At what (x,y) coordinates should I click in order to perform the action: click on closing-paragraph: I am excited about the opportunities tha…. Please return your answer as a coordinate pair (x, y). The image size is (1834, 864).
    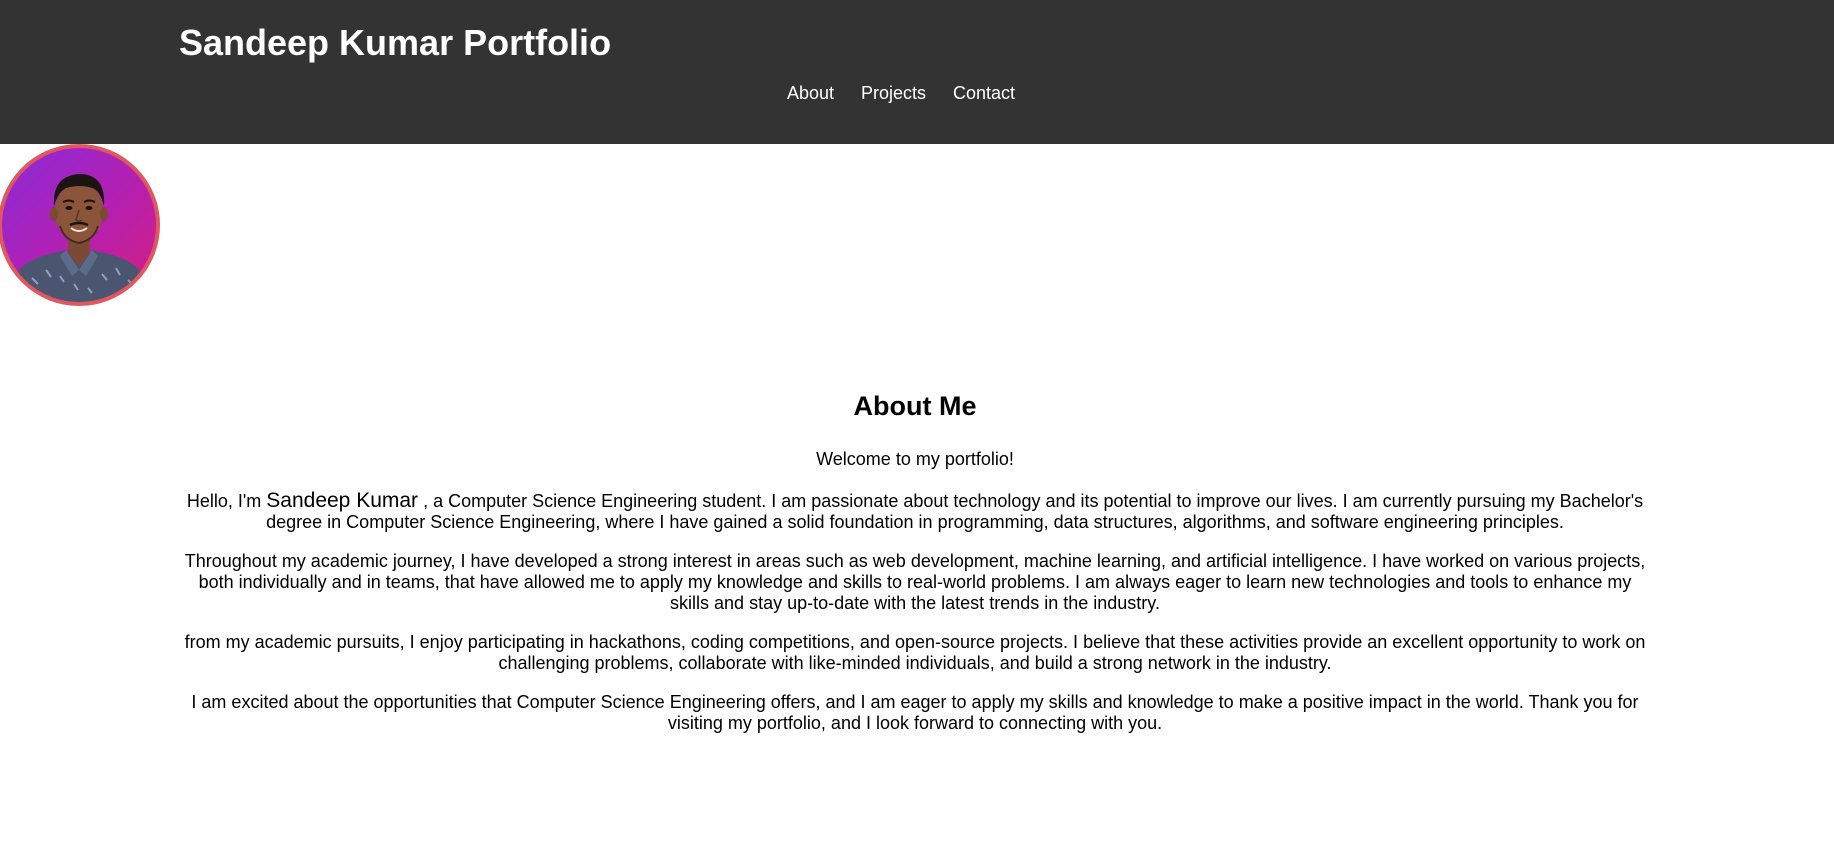
    Looking at the image, I should click on (915, 712).